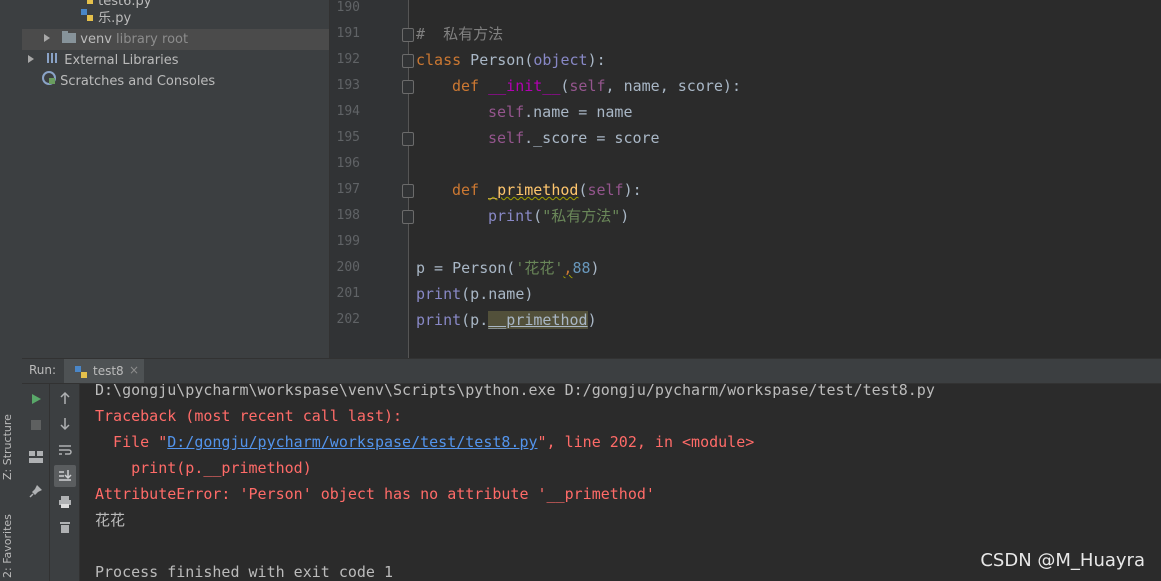  Describe the element at coordinates (1062, 560) in the screenshot. I see `watermark: CSDN @M_Huayra` at that location.